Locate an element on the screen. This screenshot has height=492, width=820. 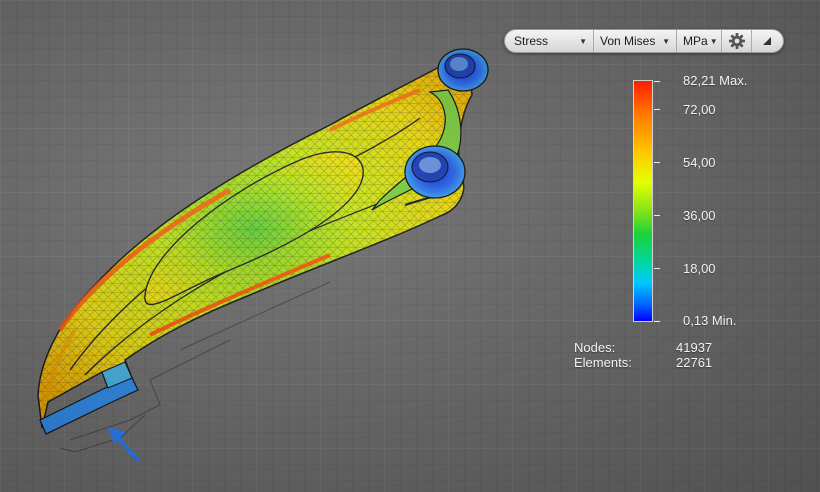
legend-min-label: 0,13 Min. is located at coordinates (710, 320).